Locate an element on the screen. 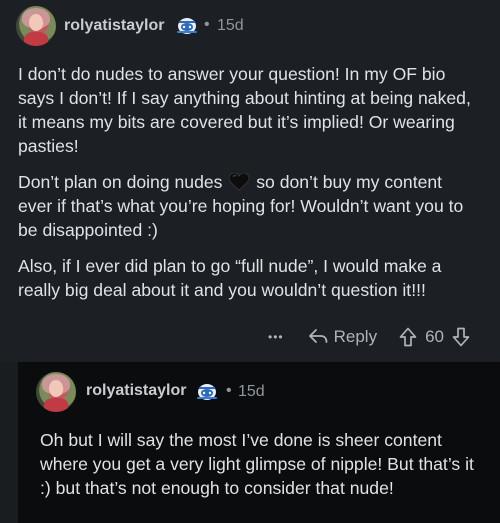  comment-actions: ••• Reply 60 is located at coordinates (369, 337).